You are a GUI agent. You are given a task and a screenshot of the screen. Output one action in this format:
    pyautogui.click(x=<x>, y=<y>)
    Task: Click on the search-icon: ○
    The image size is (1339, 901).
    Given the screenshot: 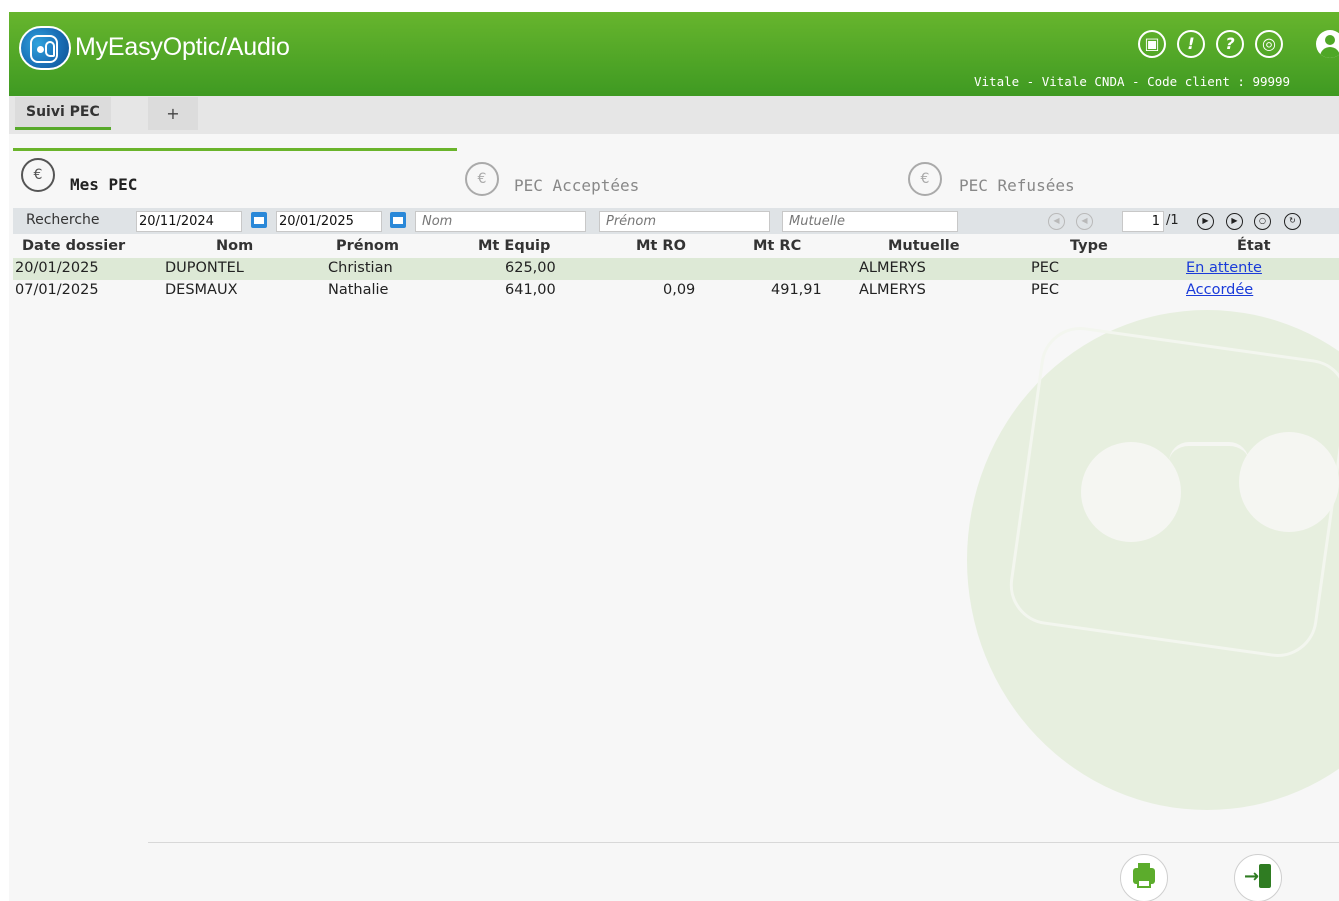 What is the action you would take?
    pyautogui.click(x=1262, y=221)
    